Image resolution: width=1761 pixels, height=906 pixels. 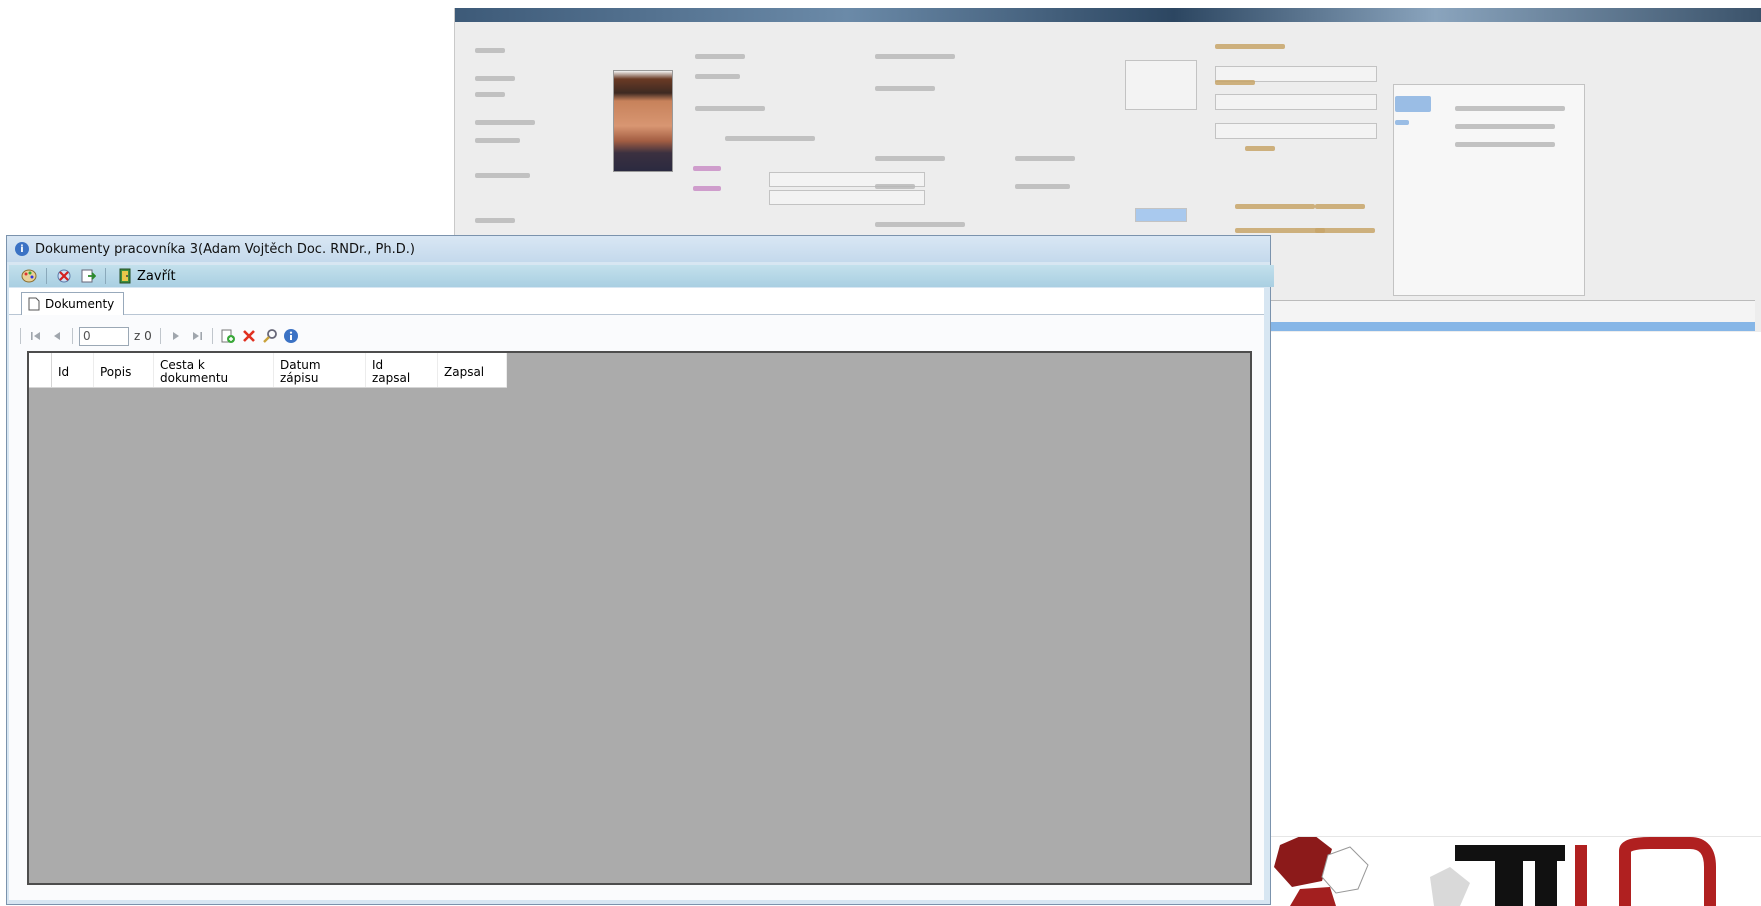 What do you see at coordinates (104, 336) in the screenshot?
I see `position-input` at bounding box center [104, 336].